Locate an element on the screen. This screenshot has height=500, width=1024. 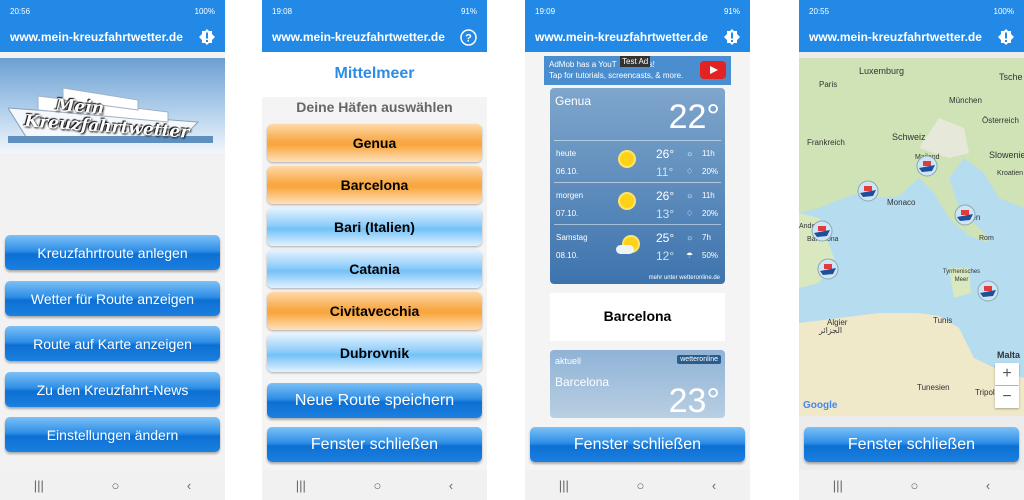
forecast-row: morgen 07.10. 26° 13° ☼ 11h ♢ 20% is located at coordinates (637, 203).